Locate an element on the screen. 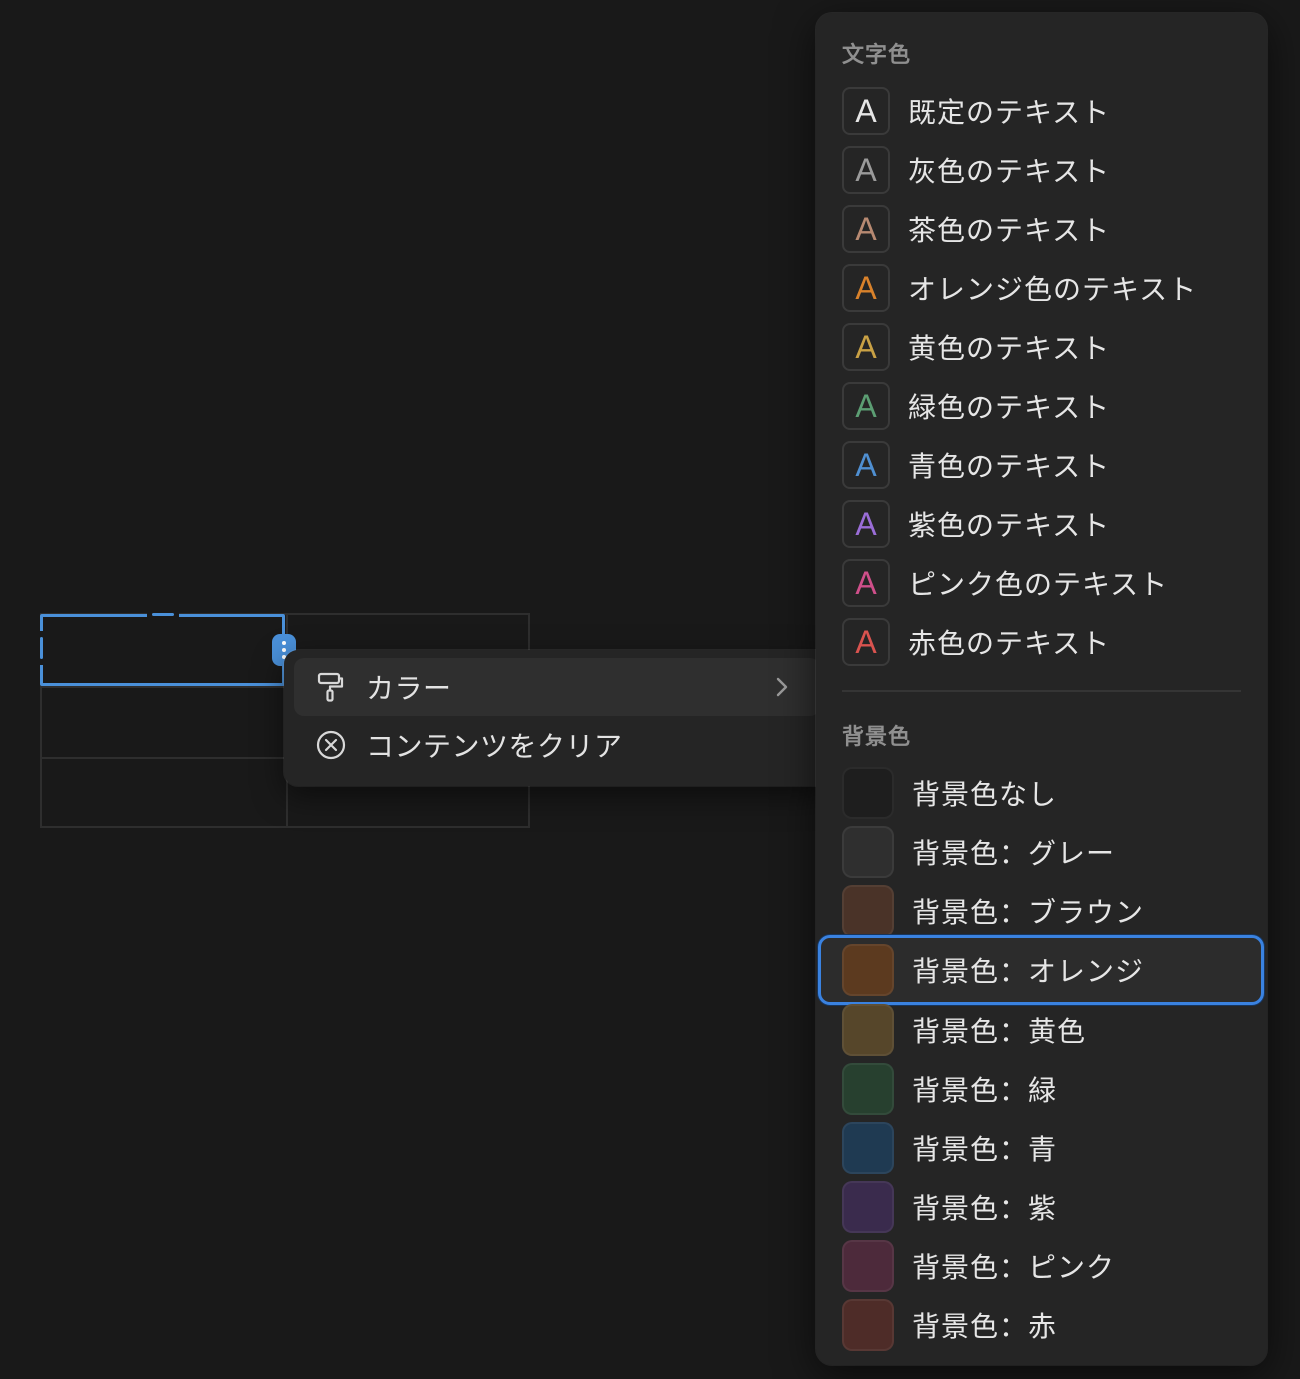  cell-context-menu: カラー コンテンツをクリア is located at coordinates (557, 718).